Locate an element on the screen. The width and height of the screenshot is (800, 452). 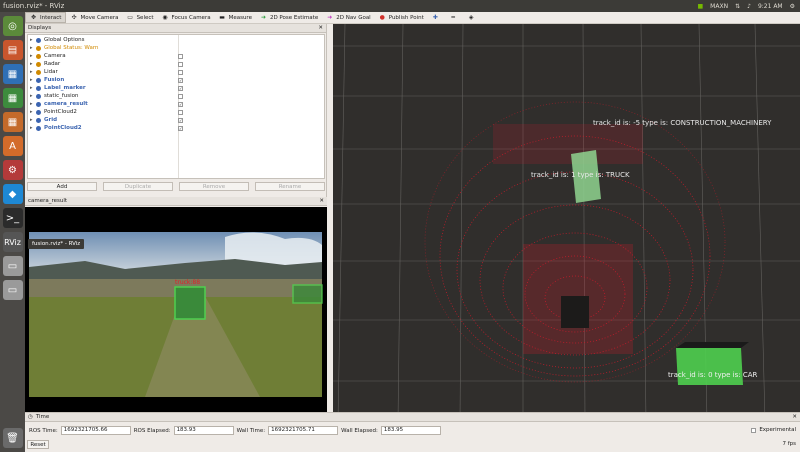
display-item-label-marker: ▸ Label_marker ✓ is located at coordinates (176, 88).